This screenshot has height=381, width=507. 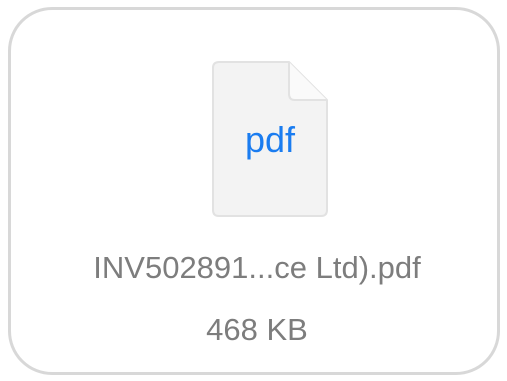 I want to click on pdf-document-icon: pdf, so click(x=270, y=139).